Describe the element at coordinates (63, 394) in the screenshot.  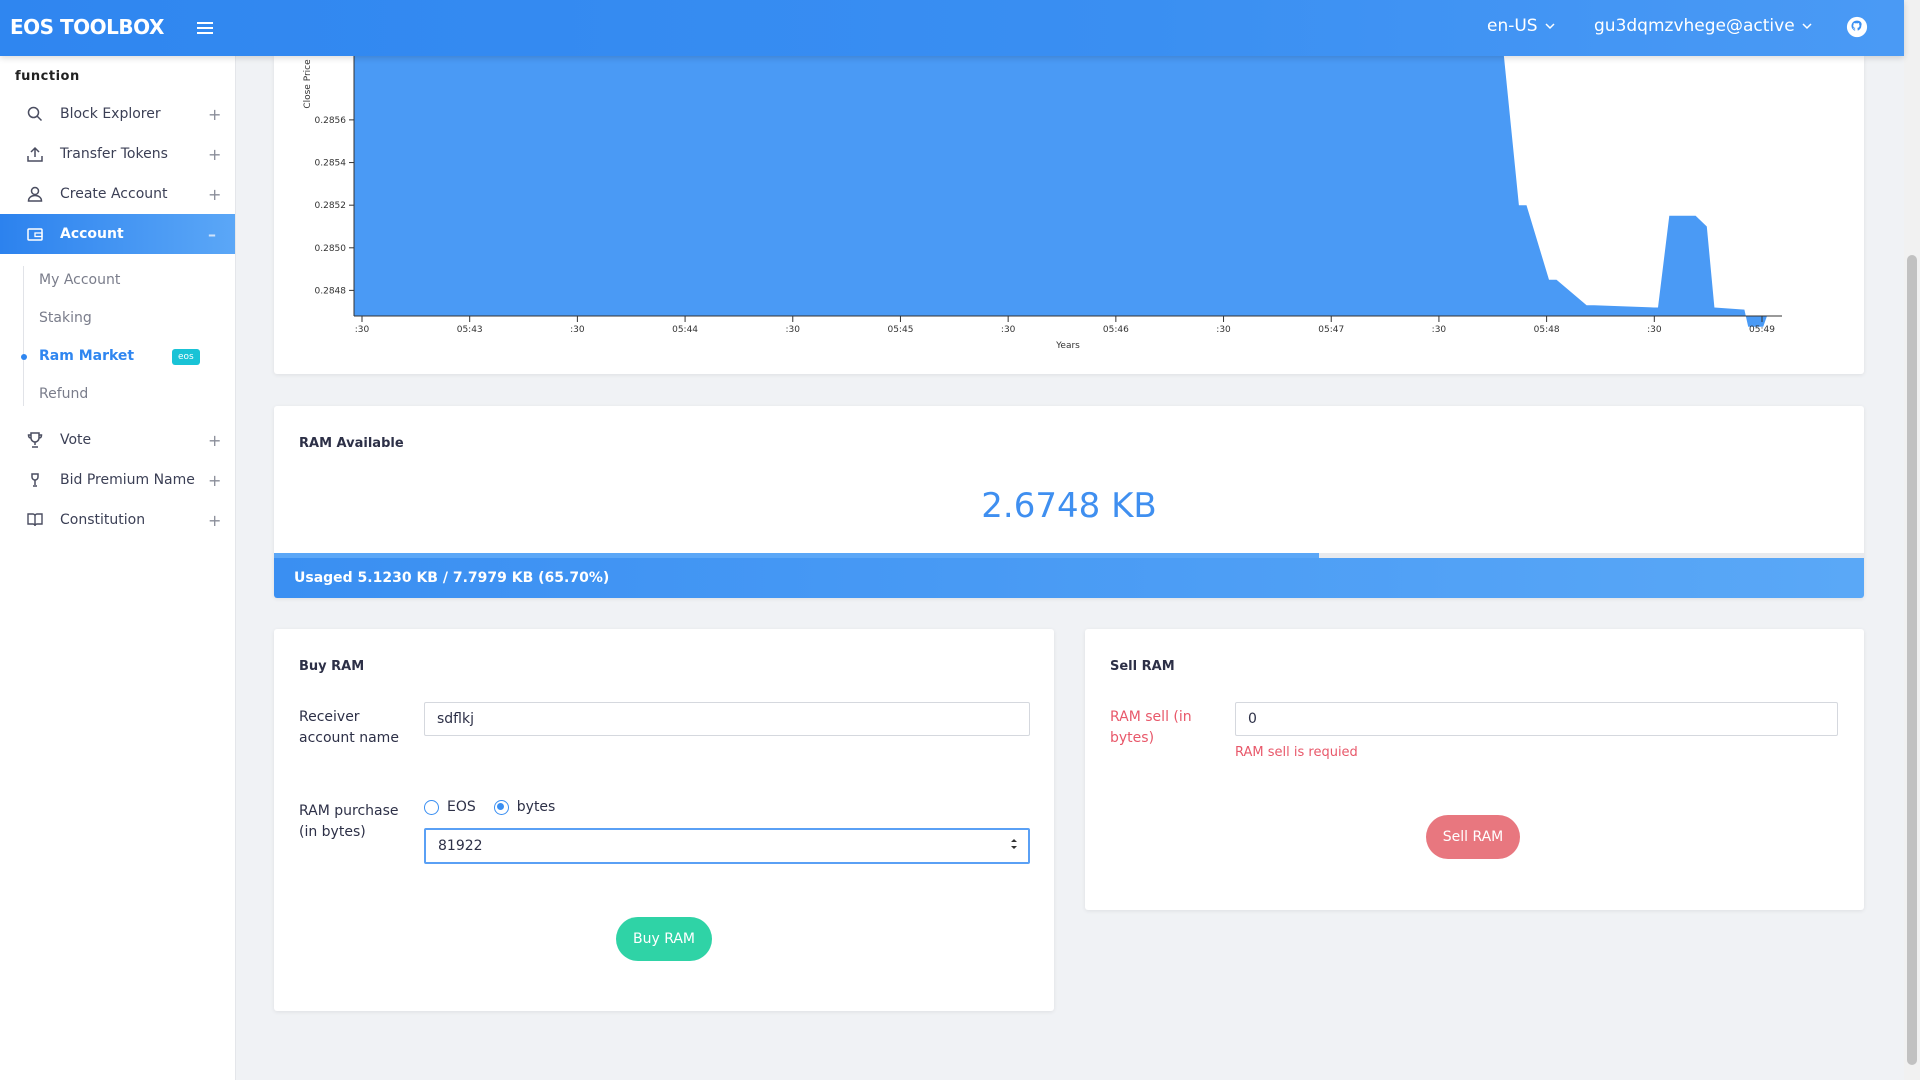
I see `sidebar-subitem-refund: Refund` at that location.